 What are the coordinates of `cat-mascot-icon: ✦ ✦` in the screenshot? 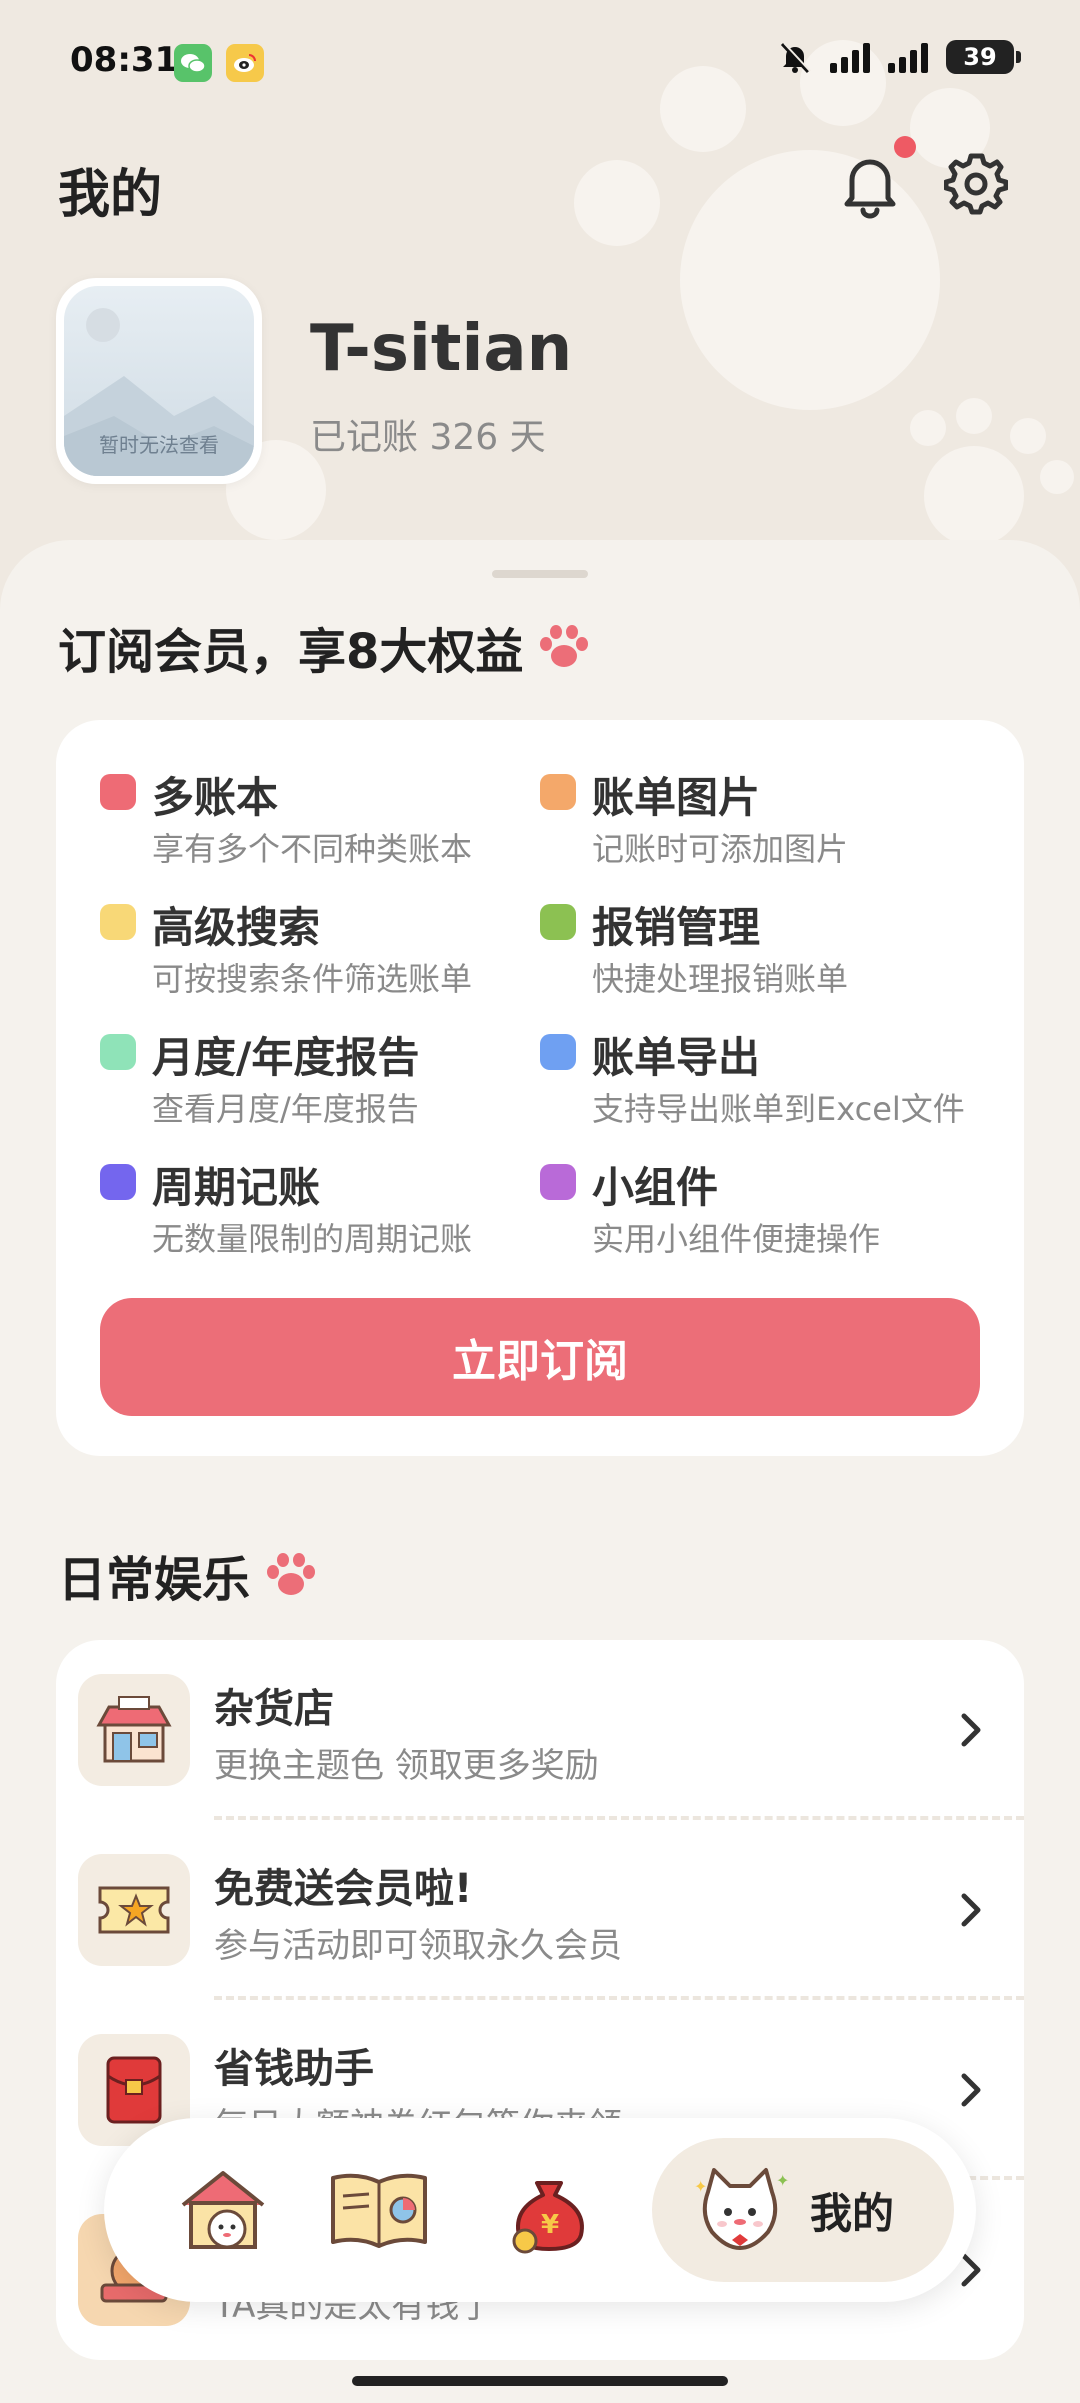 It's located at (741, 2209).